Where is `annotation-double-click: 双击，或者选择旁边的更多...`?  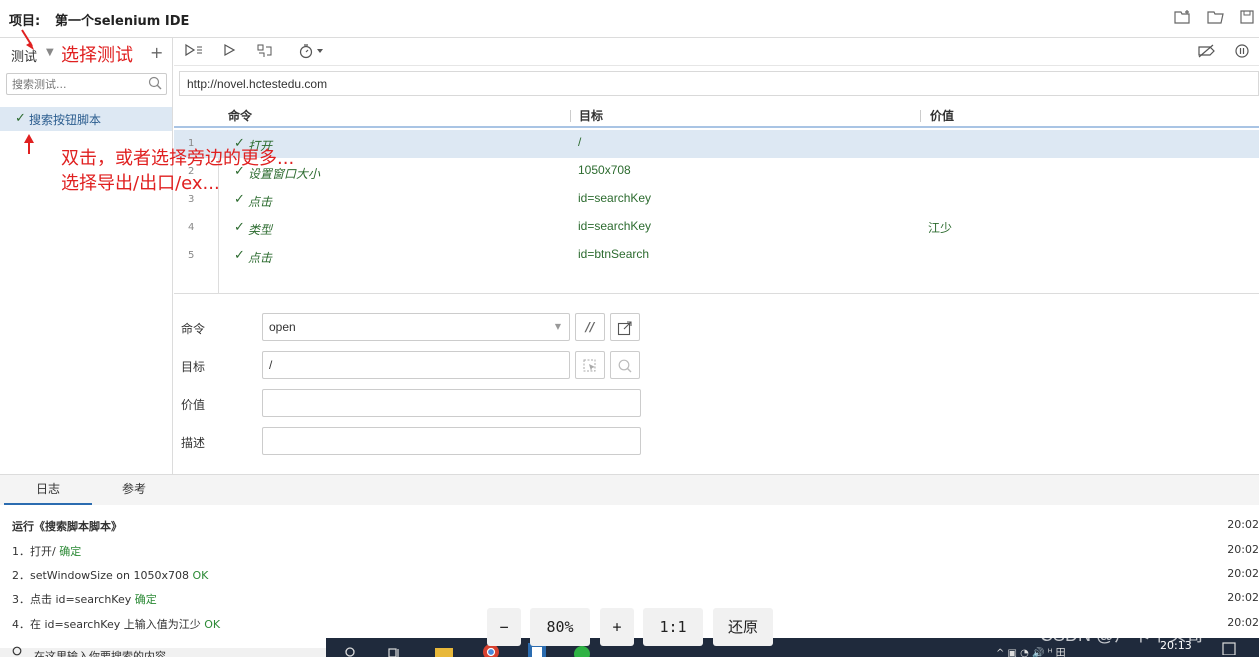 annotation-double-click: 双击，或者选择旁边的更多... is located at coordinates (178, 158).